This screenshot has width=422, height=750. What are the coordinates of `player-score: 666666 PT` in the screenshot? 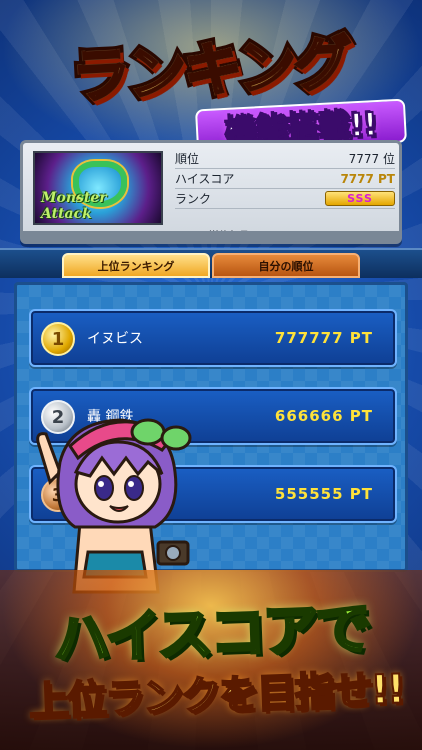 It's located at (323, 416).